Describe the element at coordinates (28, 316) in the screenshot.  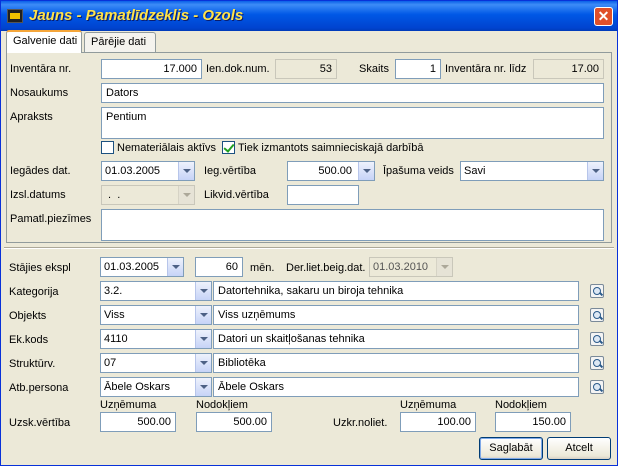
I see `objekts-label: Objekts` at that location.